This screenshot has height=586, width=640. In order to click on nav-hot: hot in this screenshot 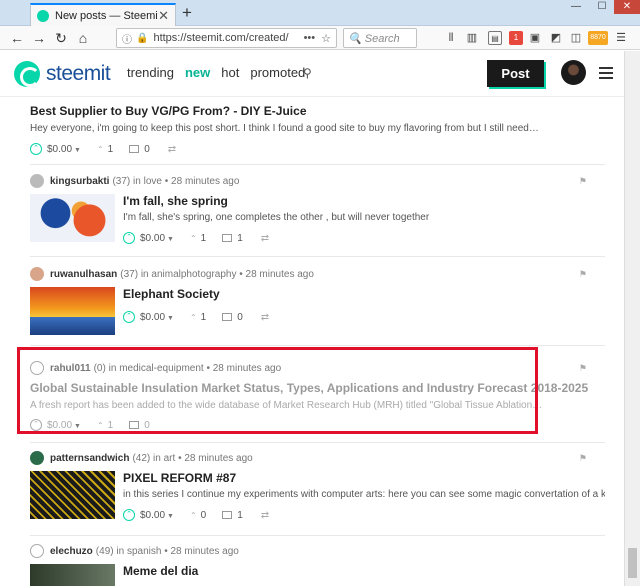, I will do `click(230, 72)`.